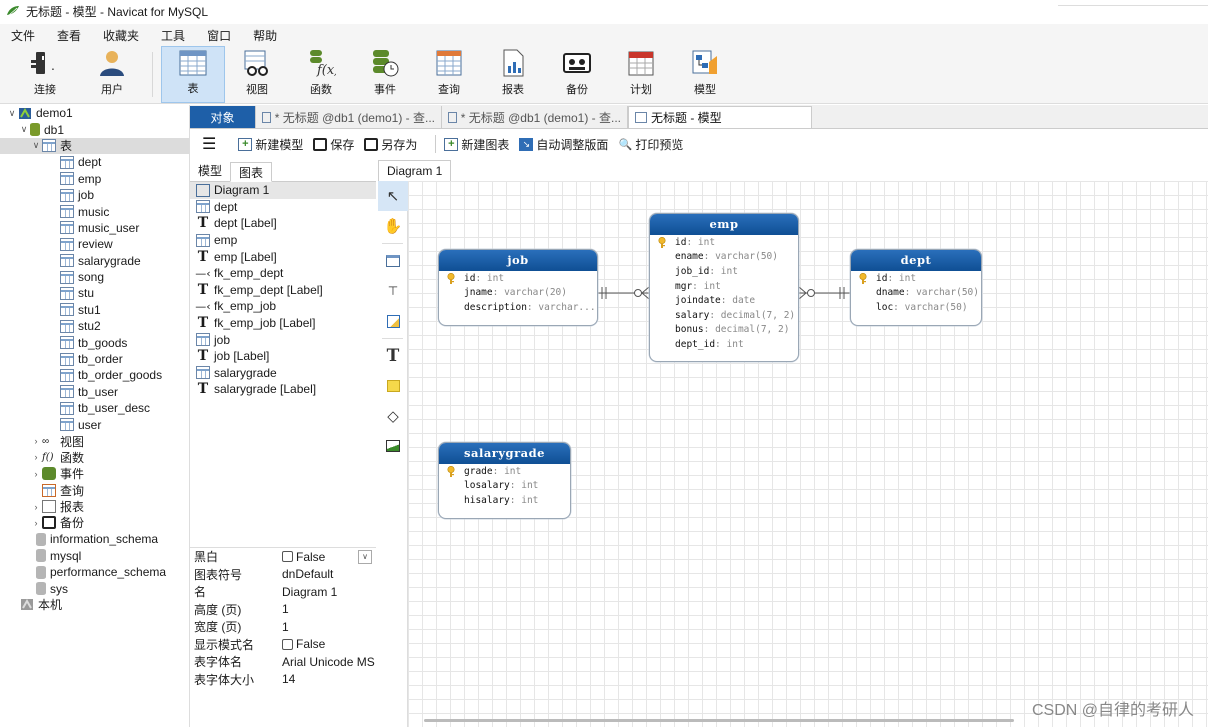 This screenshot has width=1208, height=727. What do you see at coordinates (518, 293) in the screenshot?
I see `entity-field: jname: varchar(20)` at bounding box center [518, 293].